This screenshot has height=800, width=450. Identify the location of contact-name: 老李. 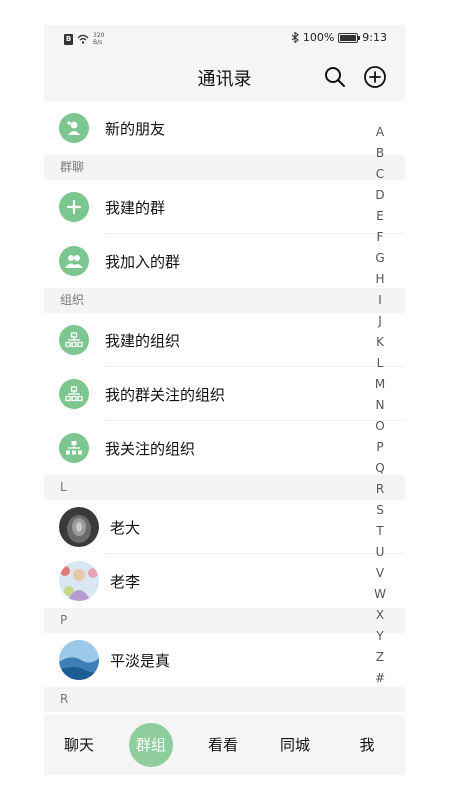
(125, 582).